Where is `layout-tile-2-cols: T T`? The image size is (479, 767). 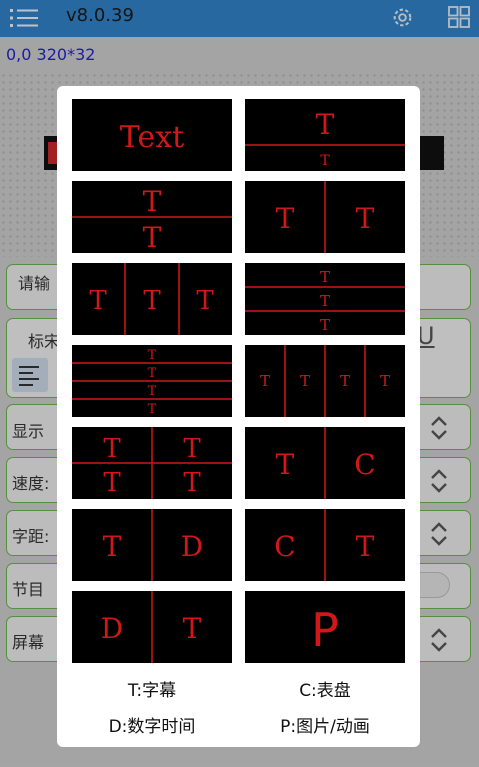 layout-tile-2-cols: T T is located at coordinates (325, 217).